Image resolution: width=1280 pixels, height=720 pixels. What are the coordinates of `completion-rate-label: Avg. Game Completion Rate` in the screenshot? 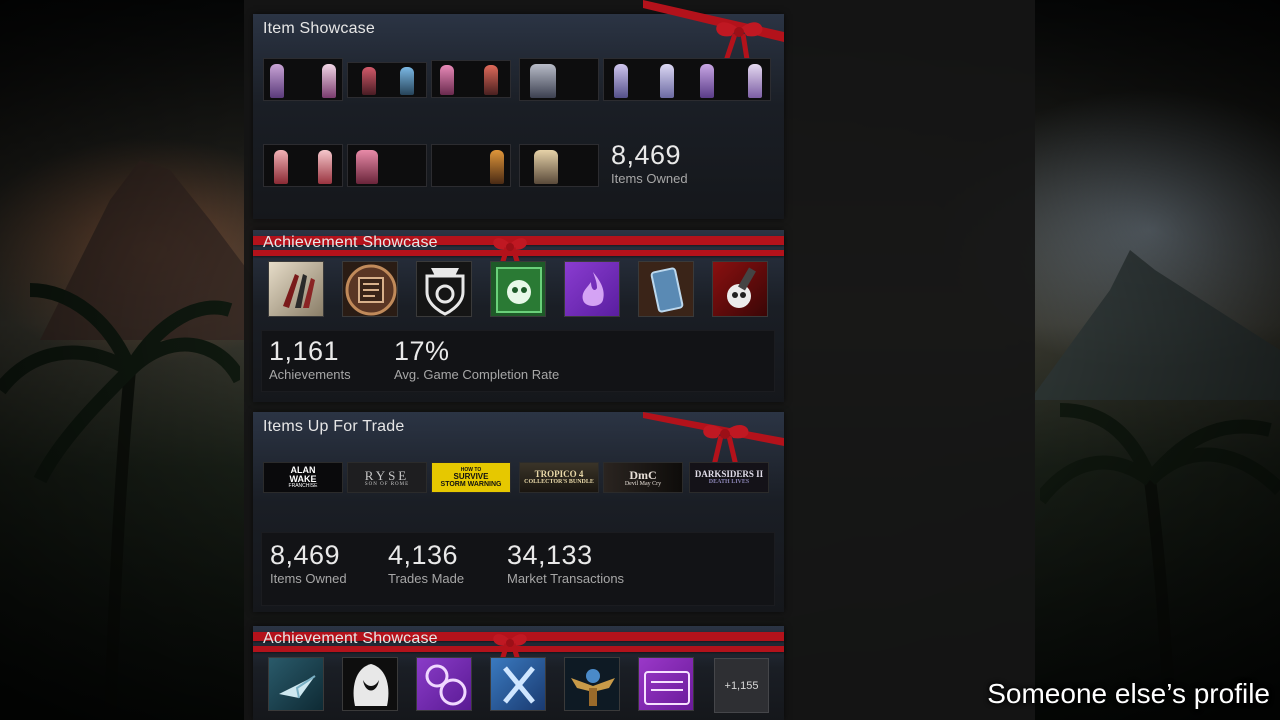 It's located at (477, 374).